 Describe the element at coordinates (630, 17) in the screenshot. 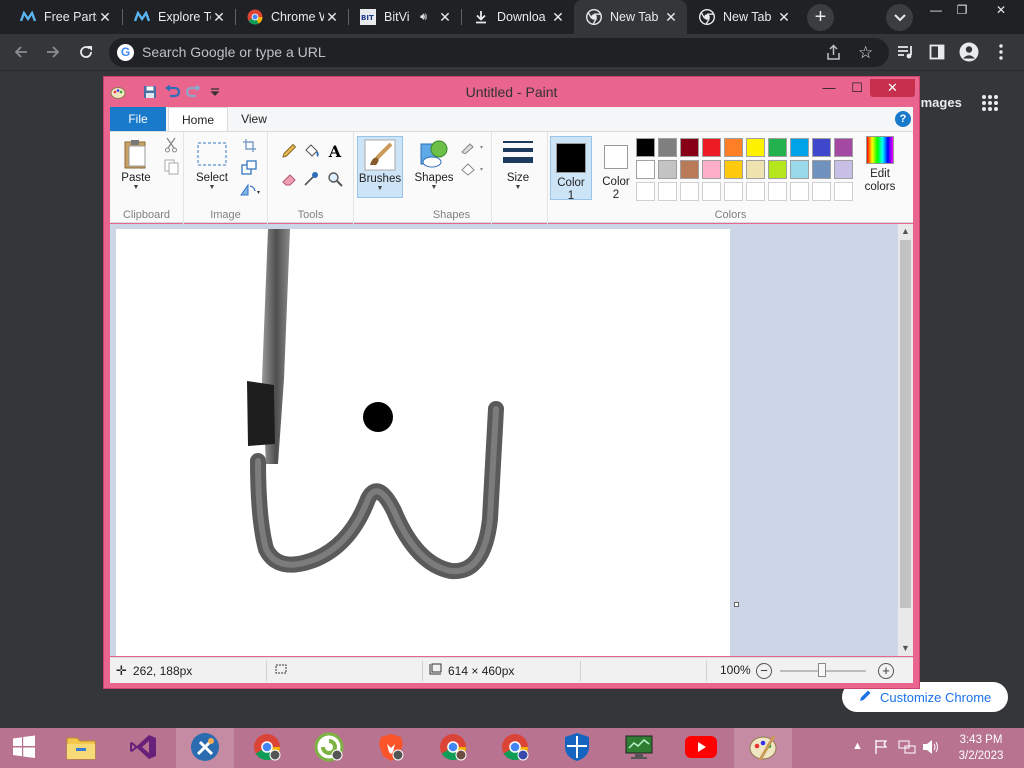

I see `browser-tab-active: New Tab ✕` at that location.